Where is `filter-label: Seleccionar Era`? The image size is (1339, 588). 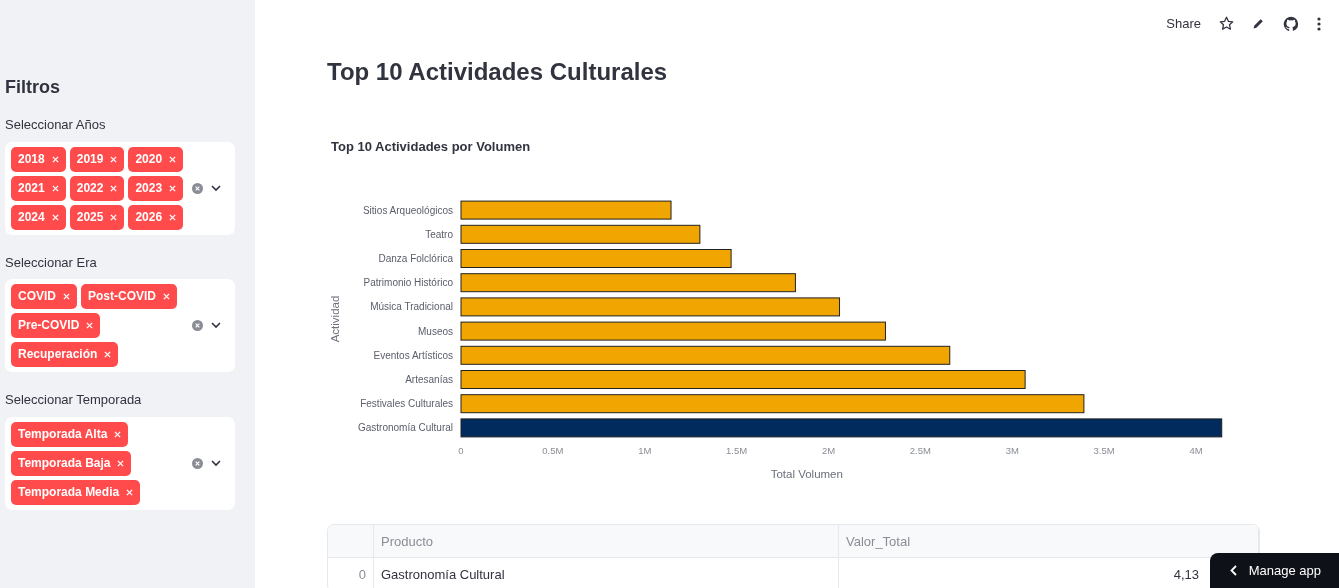
filter-label: Seleccionar Era is located at coordinates (51, 262).